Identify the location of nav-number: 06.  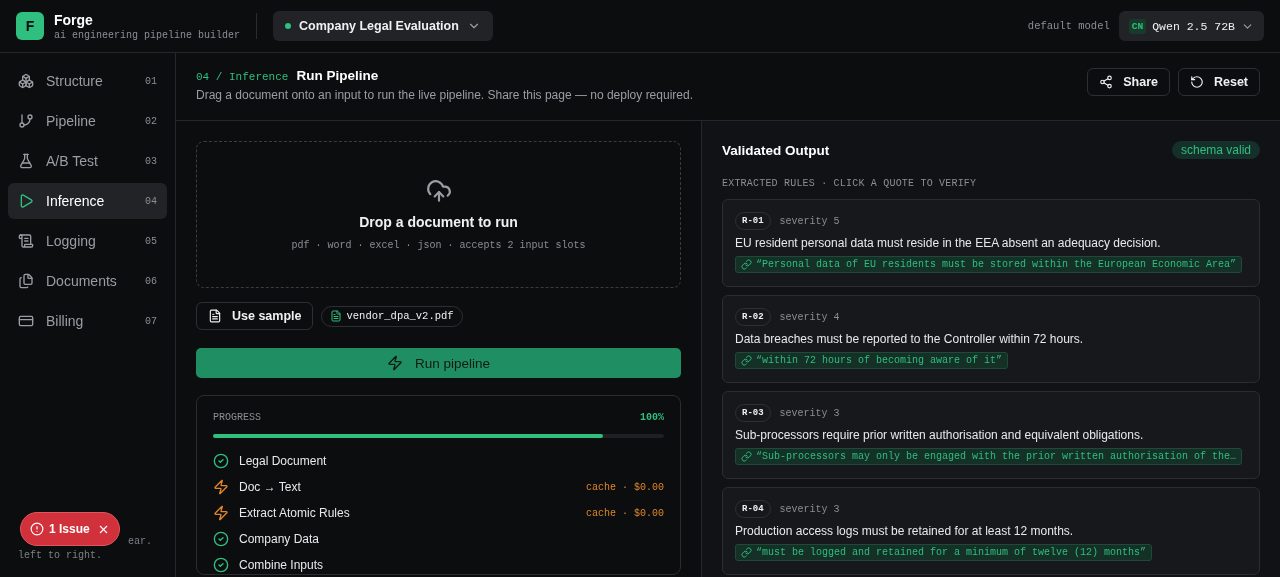
(151, 281).